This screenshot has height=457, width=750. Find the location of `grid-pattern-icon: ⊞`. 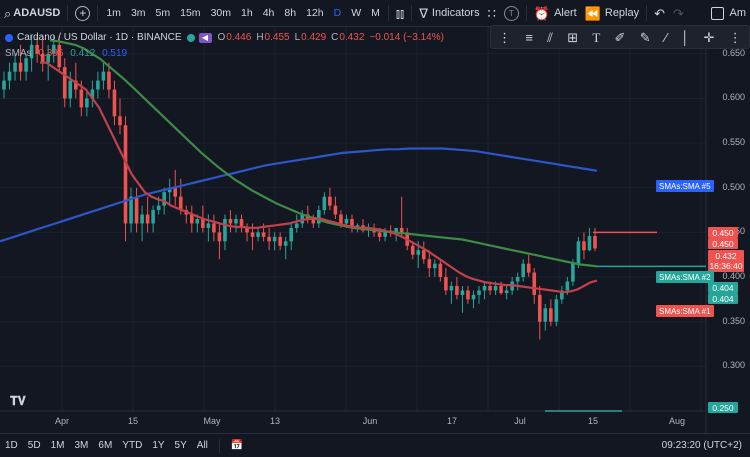

grid-pattern-icon: ⊞ is located at coordinates (572, 37).